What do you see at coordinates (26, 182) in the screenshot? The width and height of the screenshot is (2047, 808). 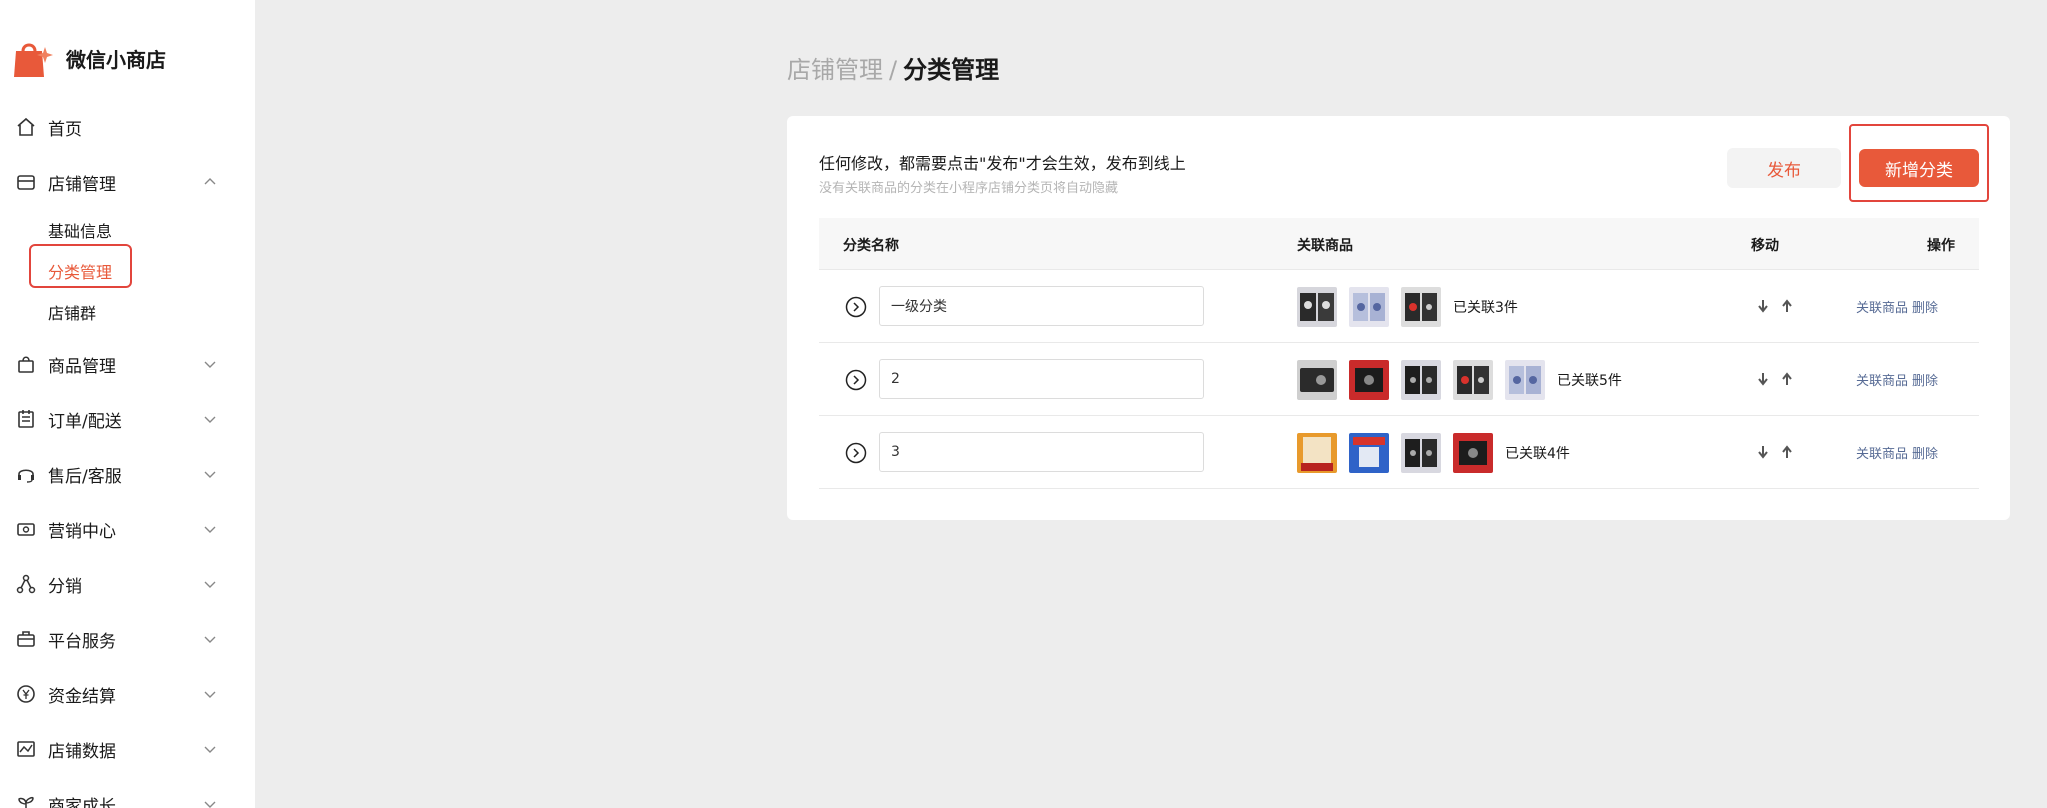 I see `store-icon` at bounding box center [26, 182].